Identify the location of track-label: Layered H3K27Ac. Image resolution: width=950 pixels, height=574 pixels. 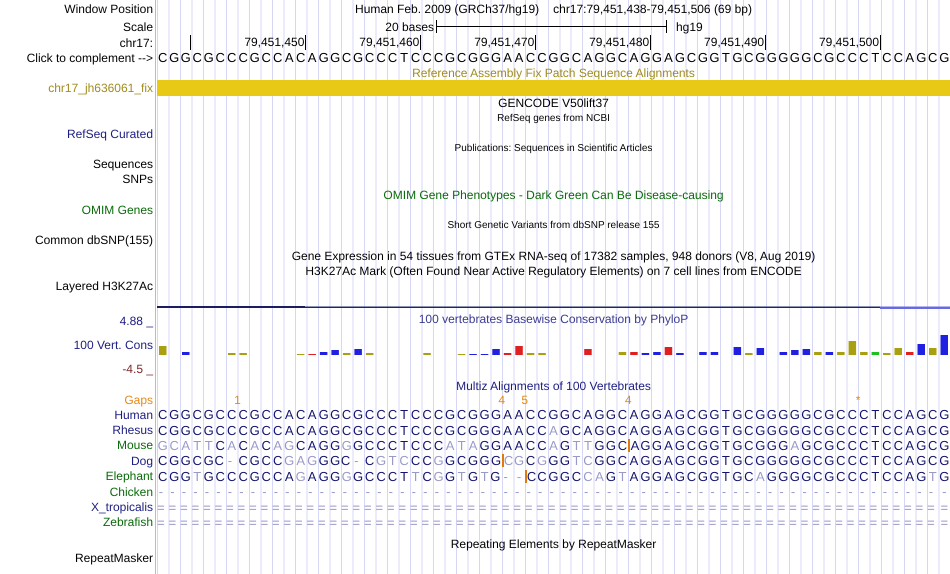
(104, 286).